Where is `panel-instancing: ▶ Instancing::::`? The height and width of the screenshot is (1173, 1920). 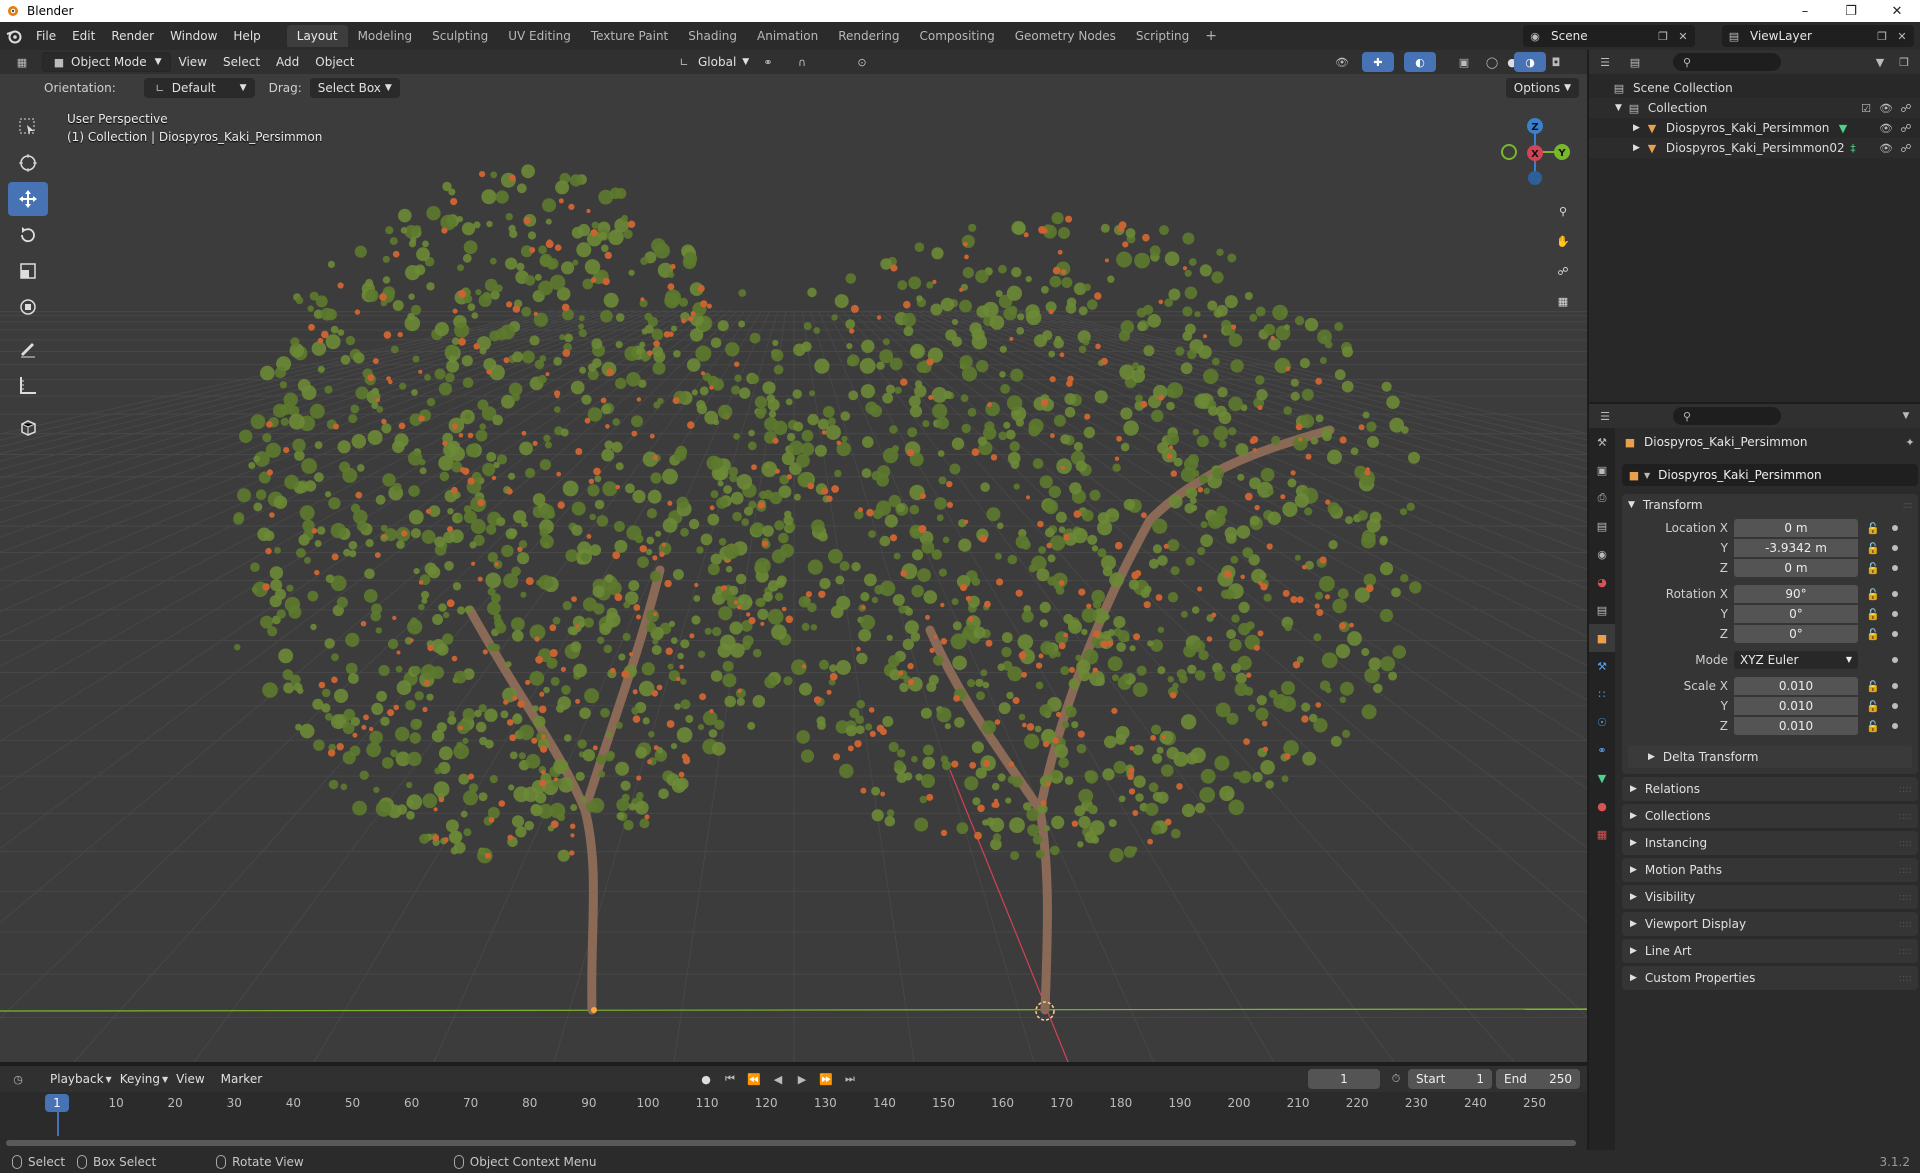
panel-instancing: ▶ Instancing:::: is located at coordinates (1770, 843).